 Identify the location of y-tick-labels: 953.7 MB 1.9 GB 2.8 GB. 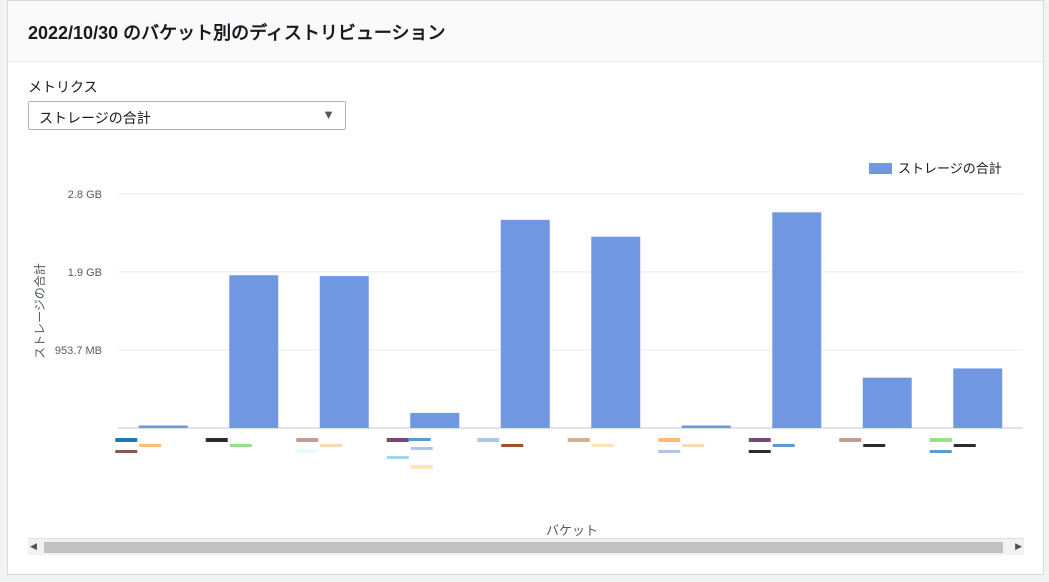
(78, 273).